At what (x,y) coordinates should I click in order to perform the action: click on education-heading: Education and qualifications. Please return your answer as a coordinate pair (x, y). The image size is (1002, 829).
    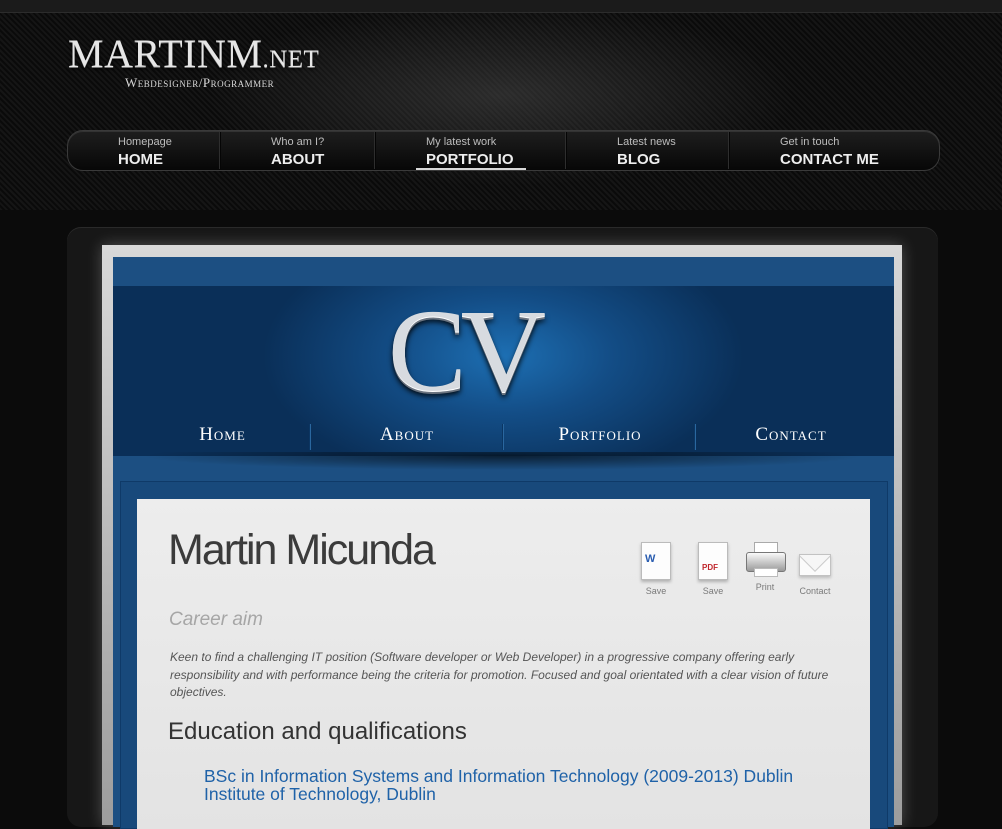
    Looking at the image, I should click on (317, 731).